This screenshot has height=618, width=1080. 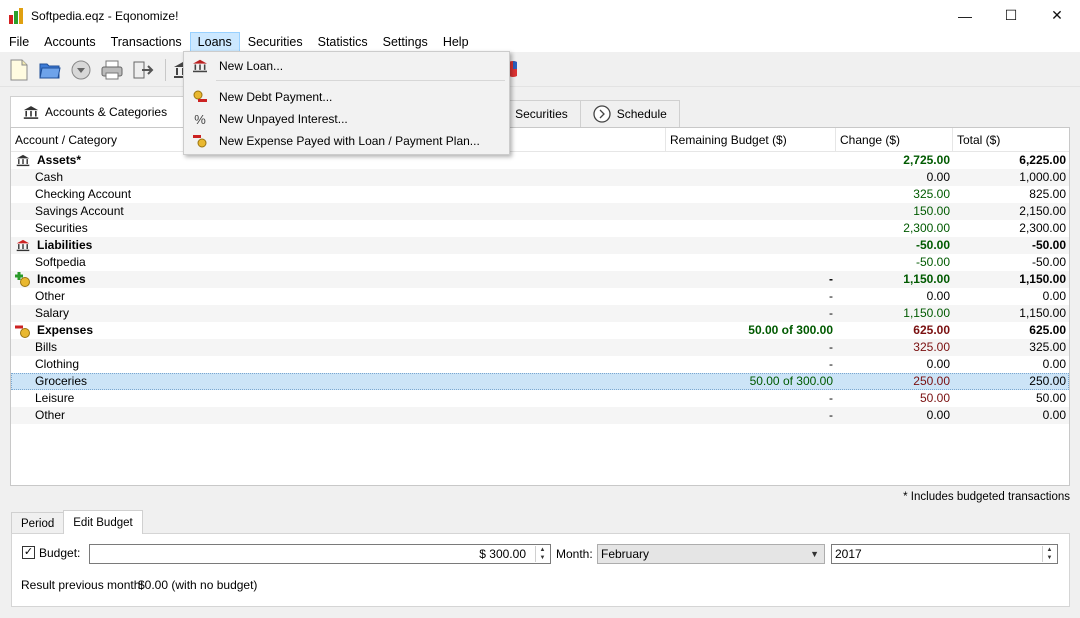 I want to click on result-label: Result previous month:, so click(x=82, y=585).